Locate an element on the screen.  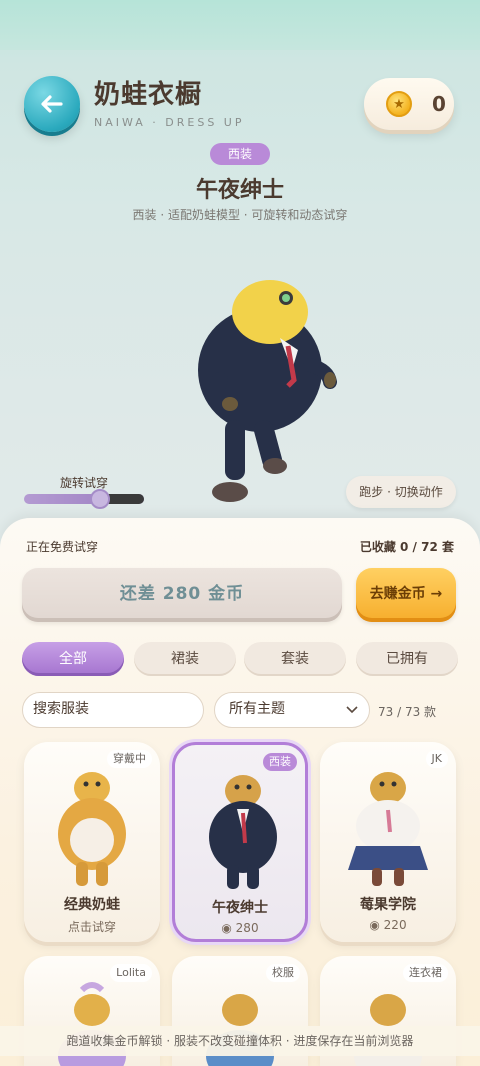
outfit-category-tag: 西装 is located at coordinates (240, 154).